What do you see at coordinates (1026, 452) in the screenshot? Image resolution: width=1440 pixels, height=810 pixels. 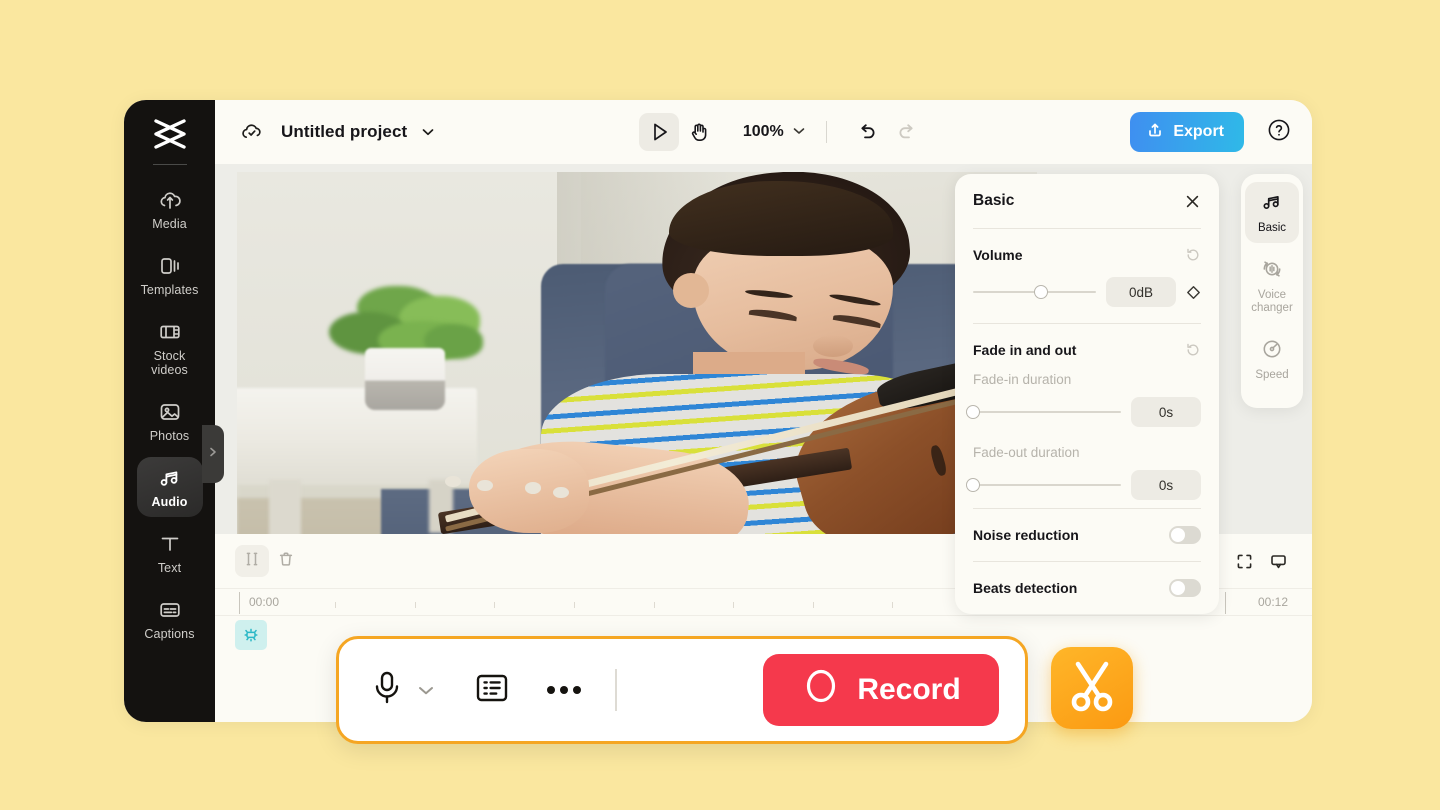 I see `fade-out-label: Fade-out duration` at bounding box center [1026, 452].